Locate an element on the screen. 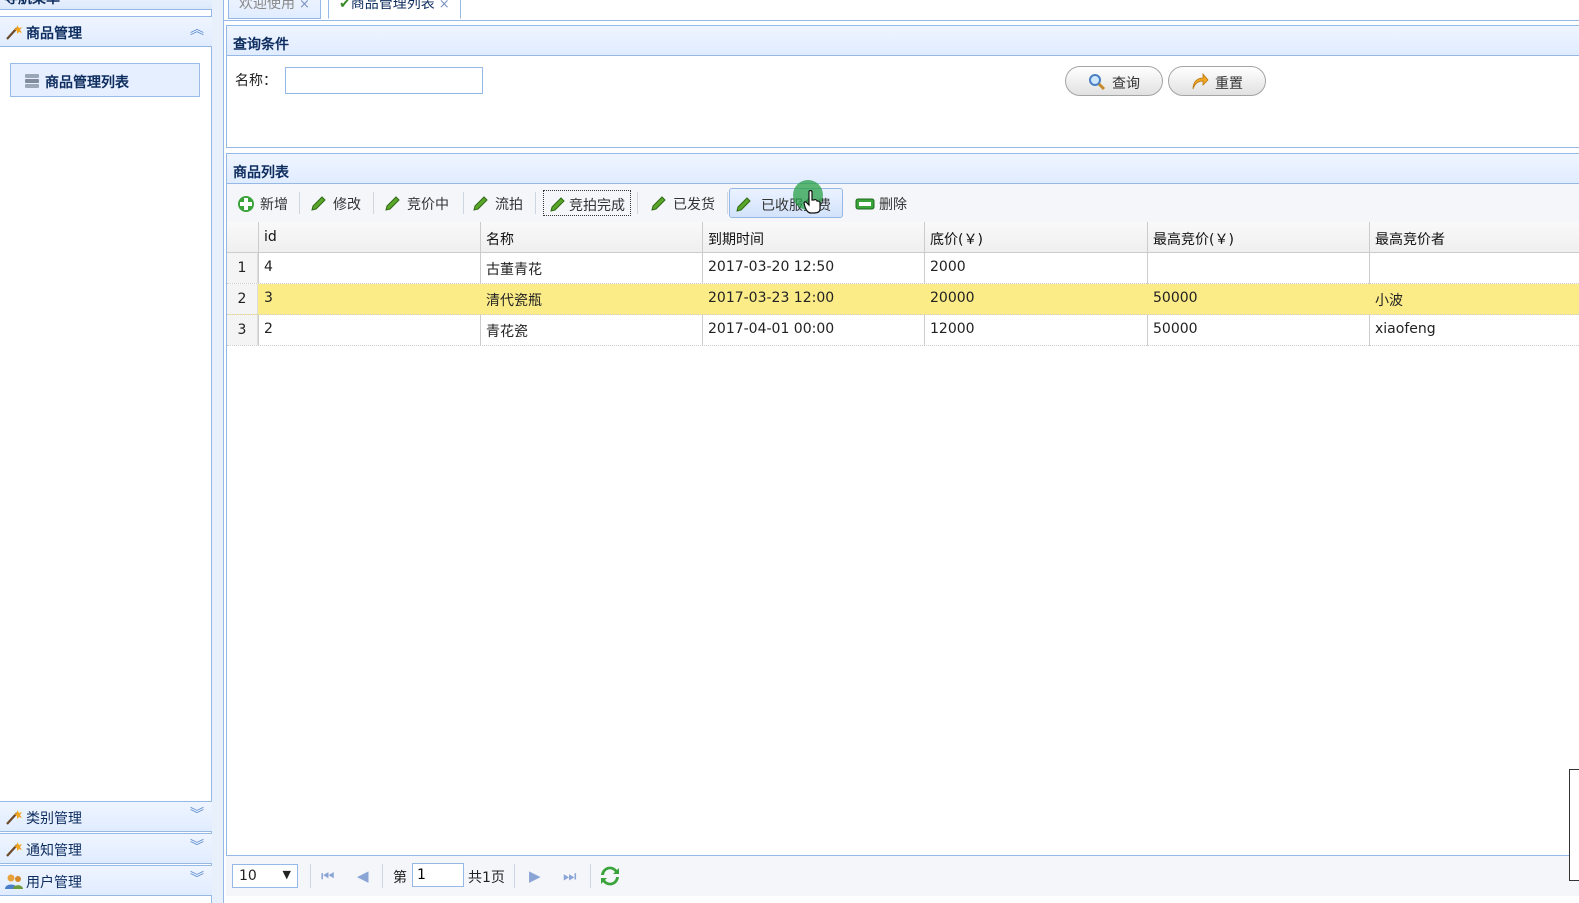  cell-top-bidder: 小波 is located at coordinates (1389, 301).